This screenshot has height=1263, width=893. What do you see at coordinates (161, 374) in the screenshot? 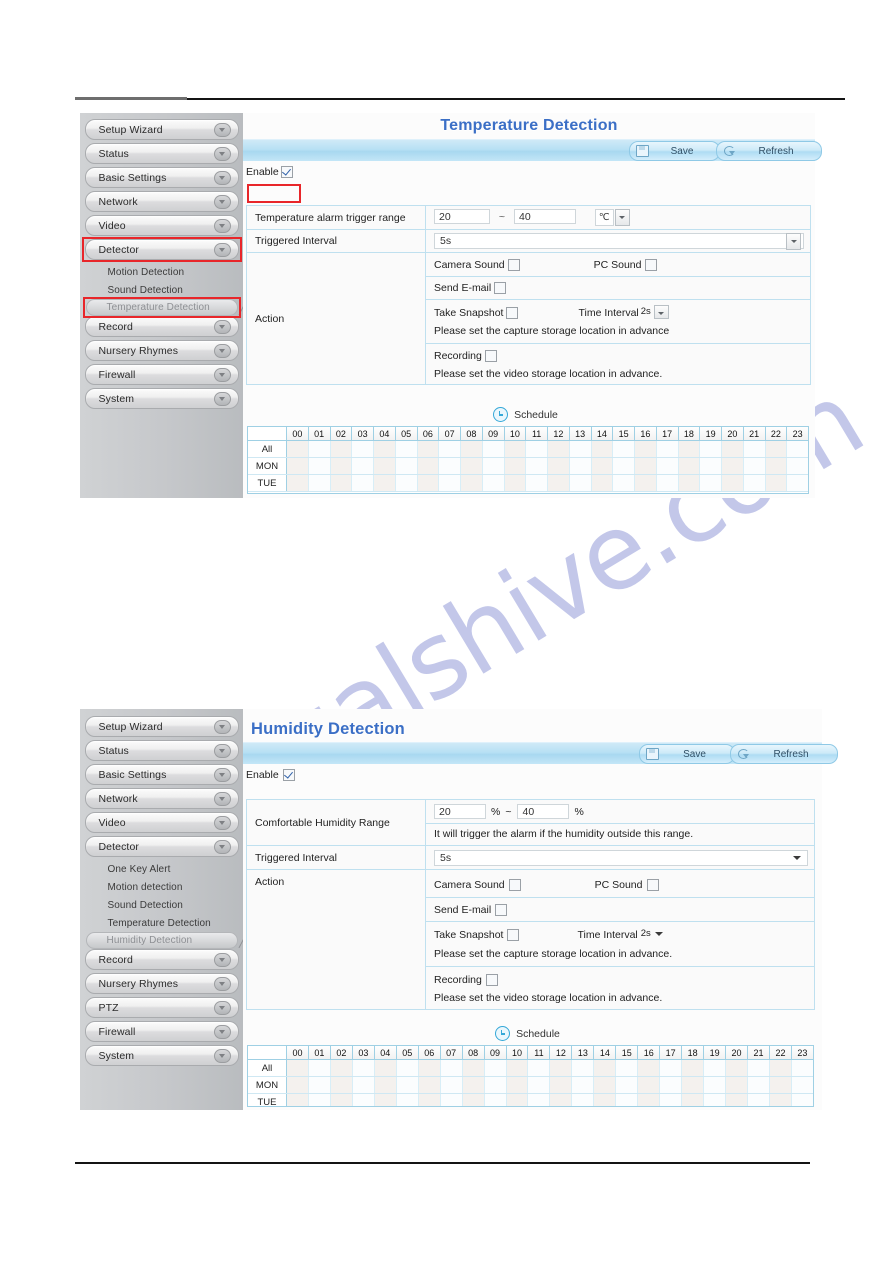
I see `sidebar-item-firewall: Firewall` at bounding box center [161, 374].